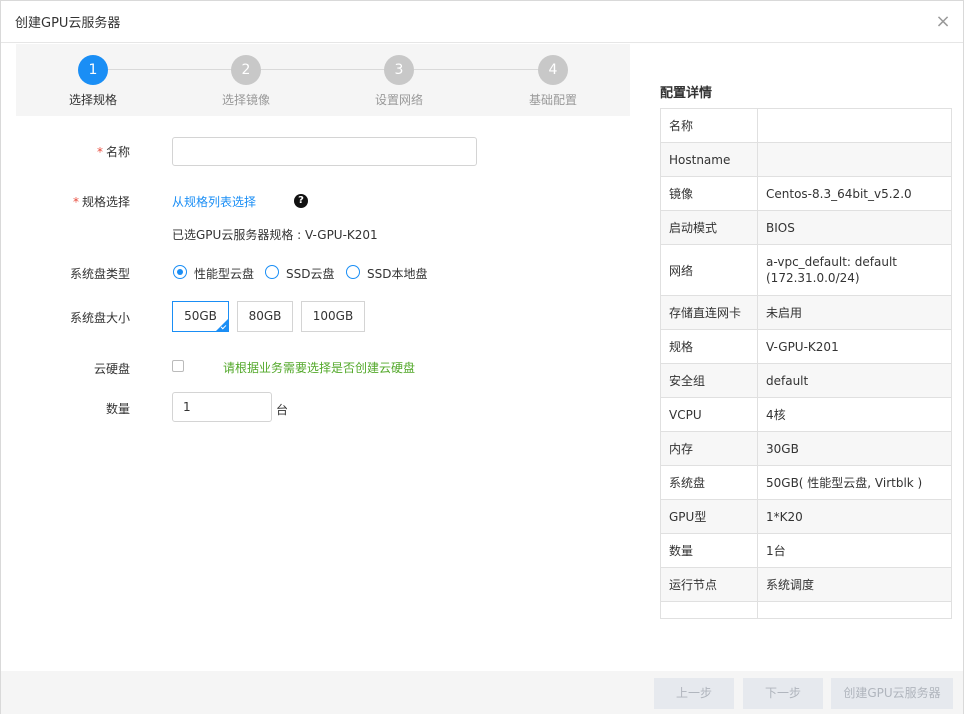 The width and height of the screenshot is (964, 714). What do you see at coordinates (686, 93) in the screenshot?
I see `details-title: 配置详情` at bounding box center [686, 93].